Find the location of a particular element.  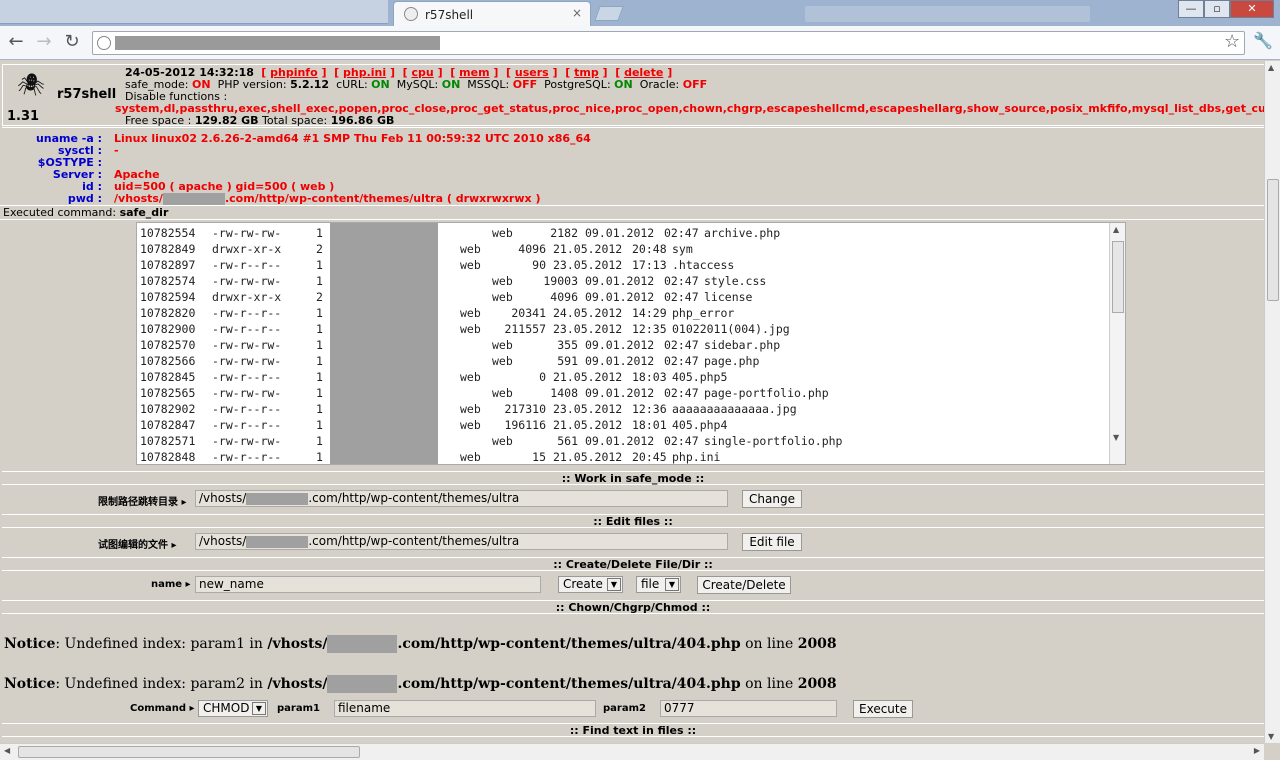

address-bar is located at coordinates (668, 43).